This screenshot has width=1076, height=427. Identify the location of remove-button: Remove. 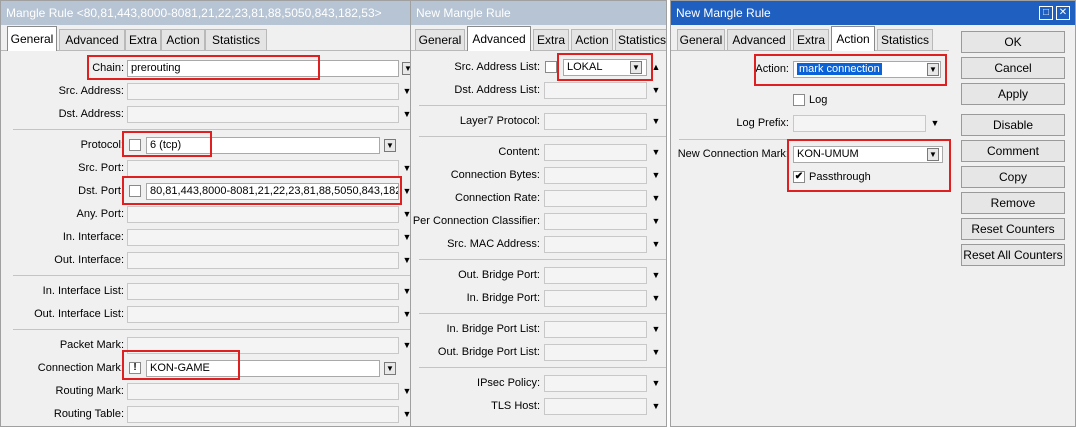
(1013, 203).